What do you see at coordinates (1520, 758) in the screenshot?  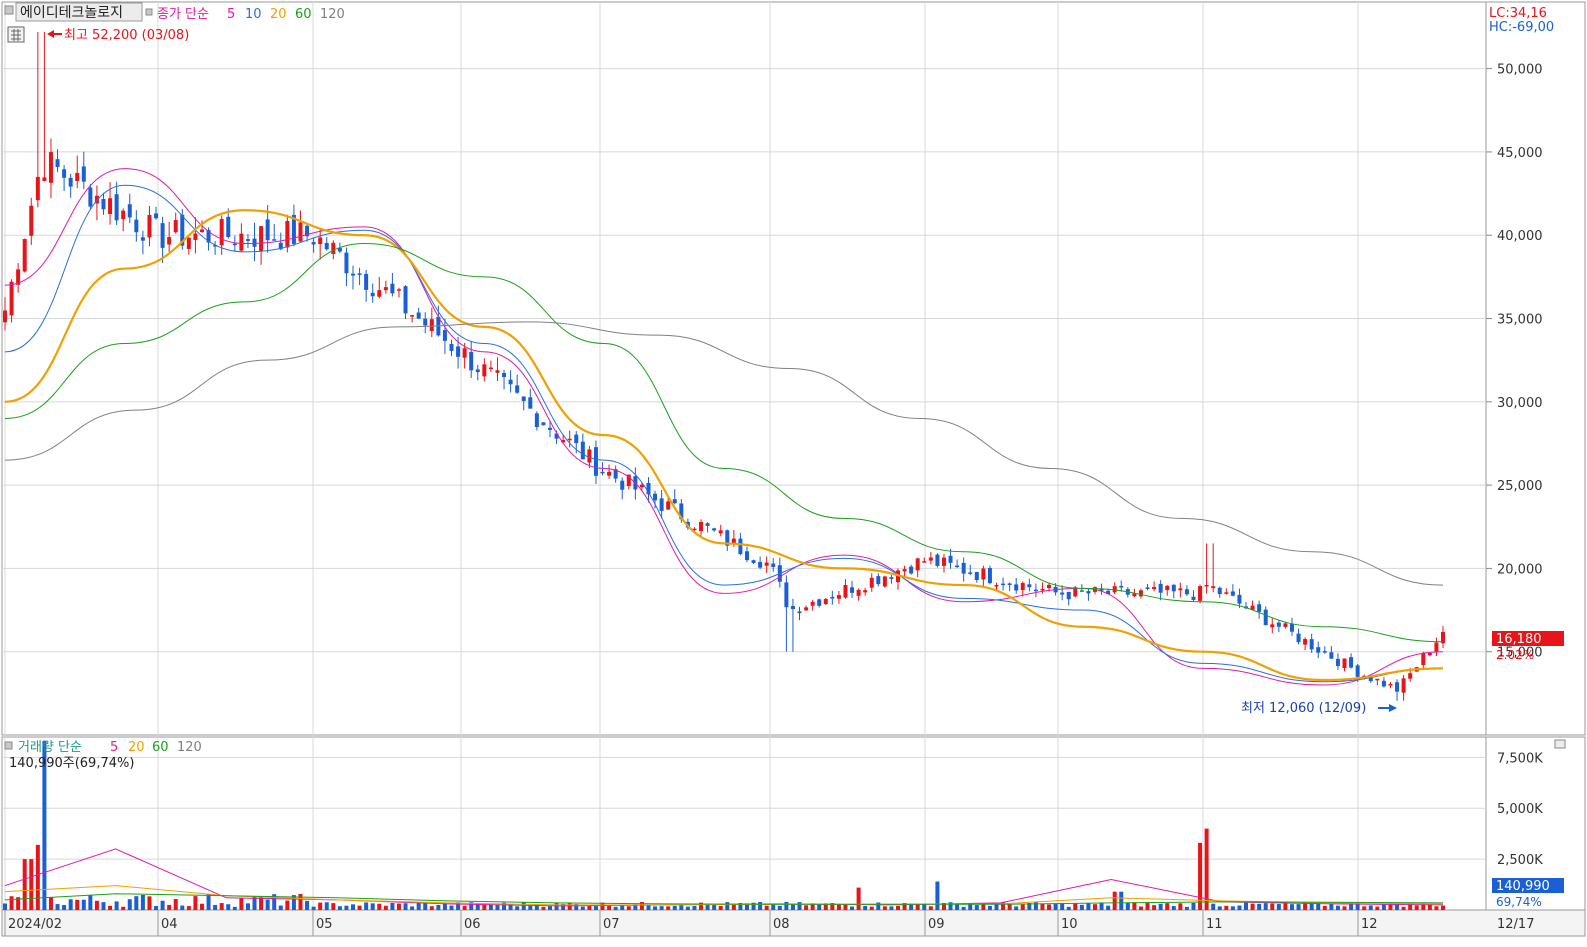 I see `volume-tick-label: 7,500K` at bounding box center [1520, 758].